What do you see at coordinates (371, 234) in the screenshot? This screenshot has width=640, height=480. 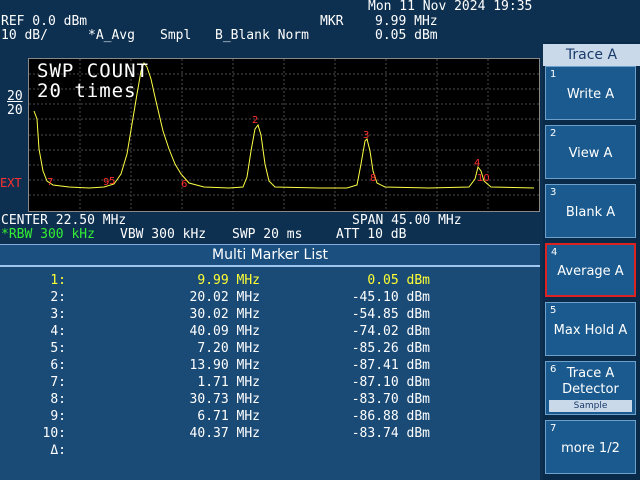 I see `attenuation: ATT 10 dB` at bounding box center [371, 234].